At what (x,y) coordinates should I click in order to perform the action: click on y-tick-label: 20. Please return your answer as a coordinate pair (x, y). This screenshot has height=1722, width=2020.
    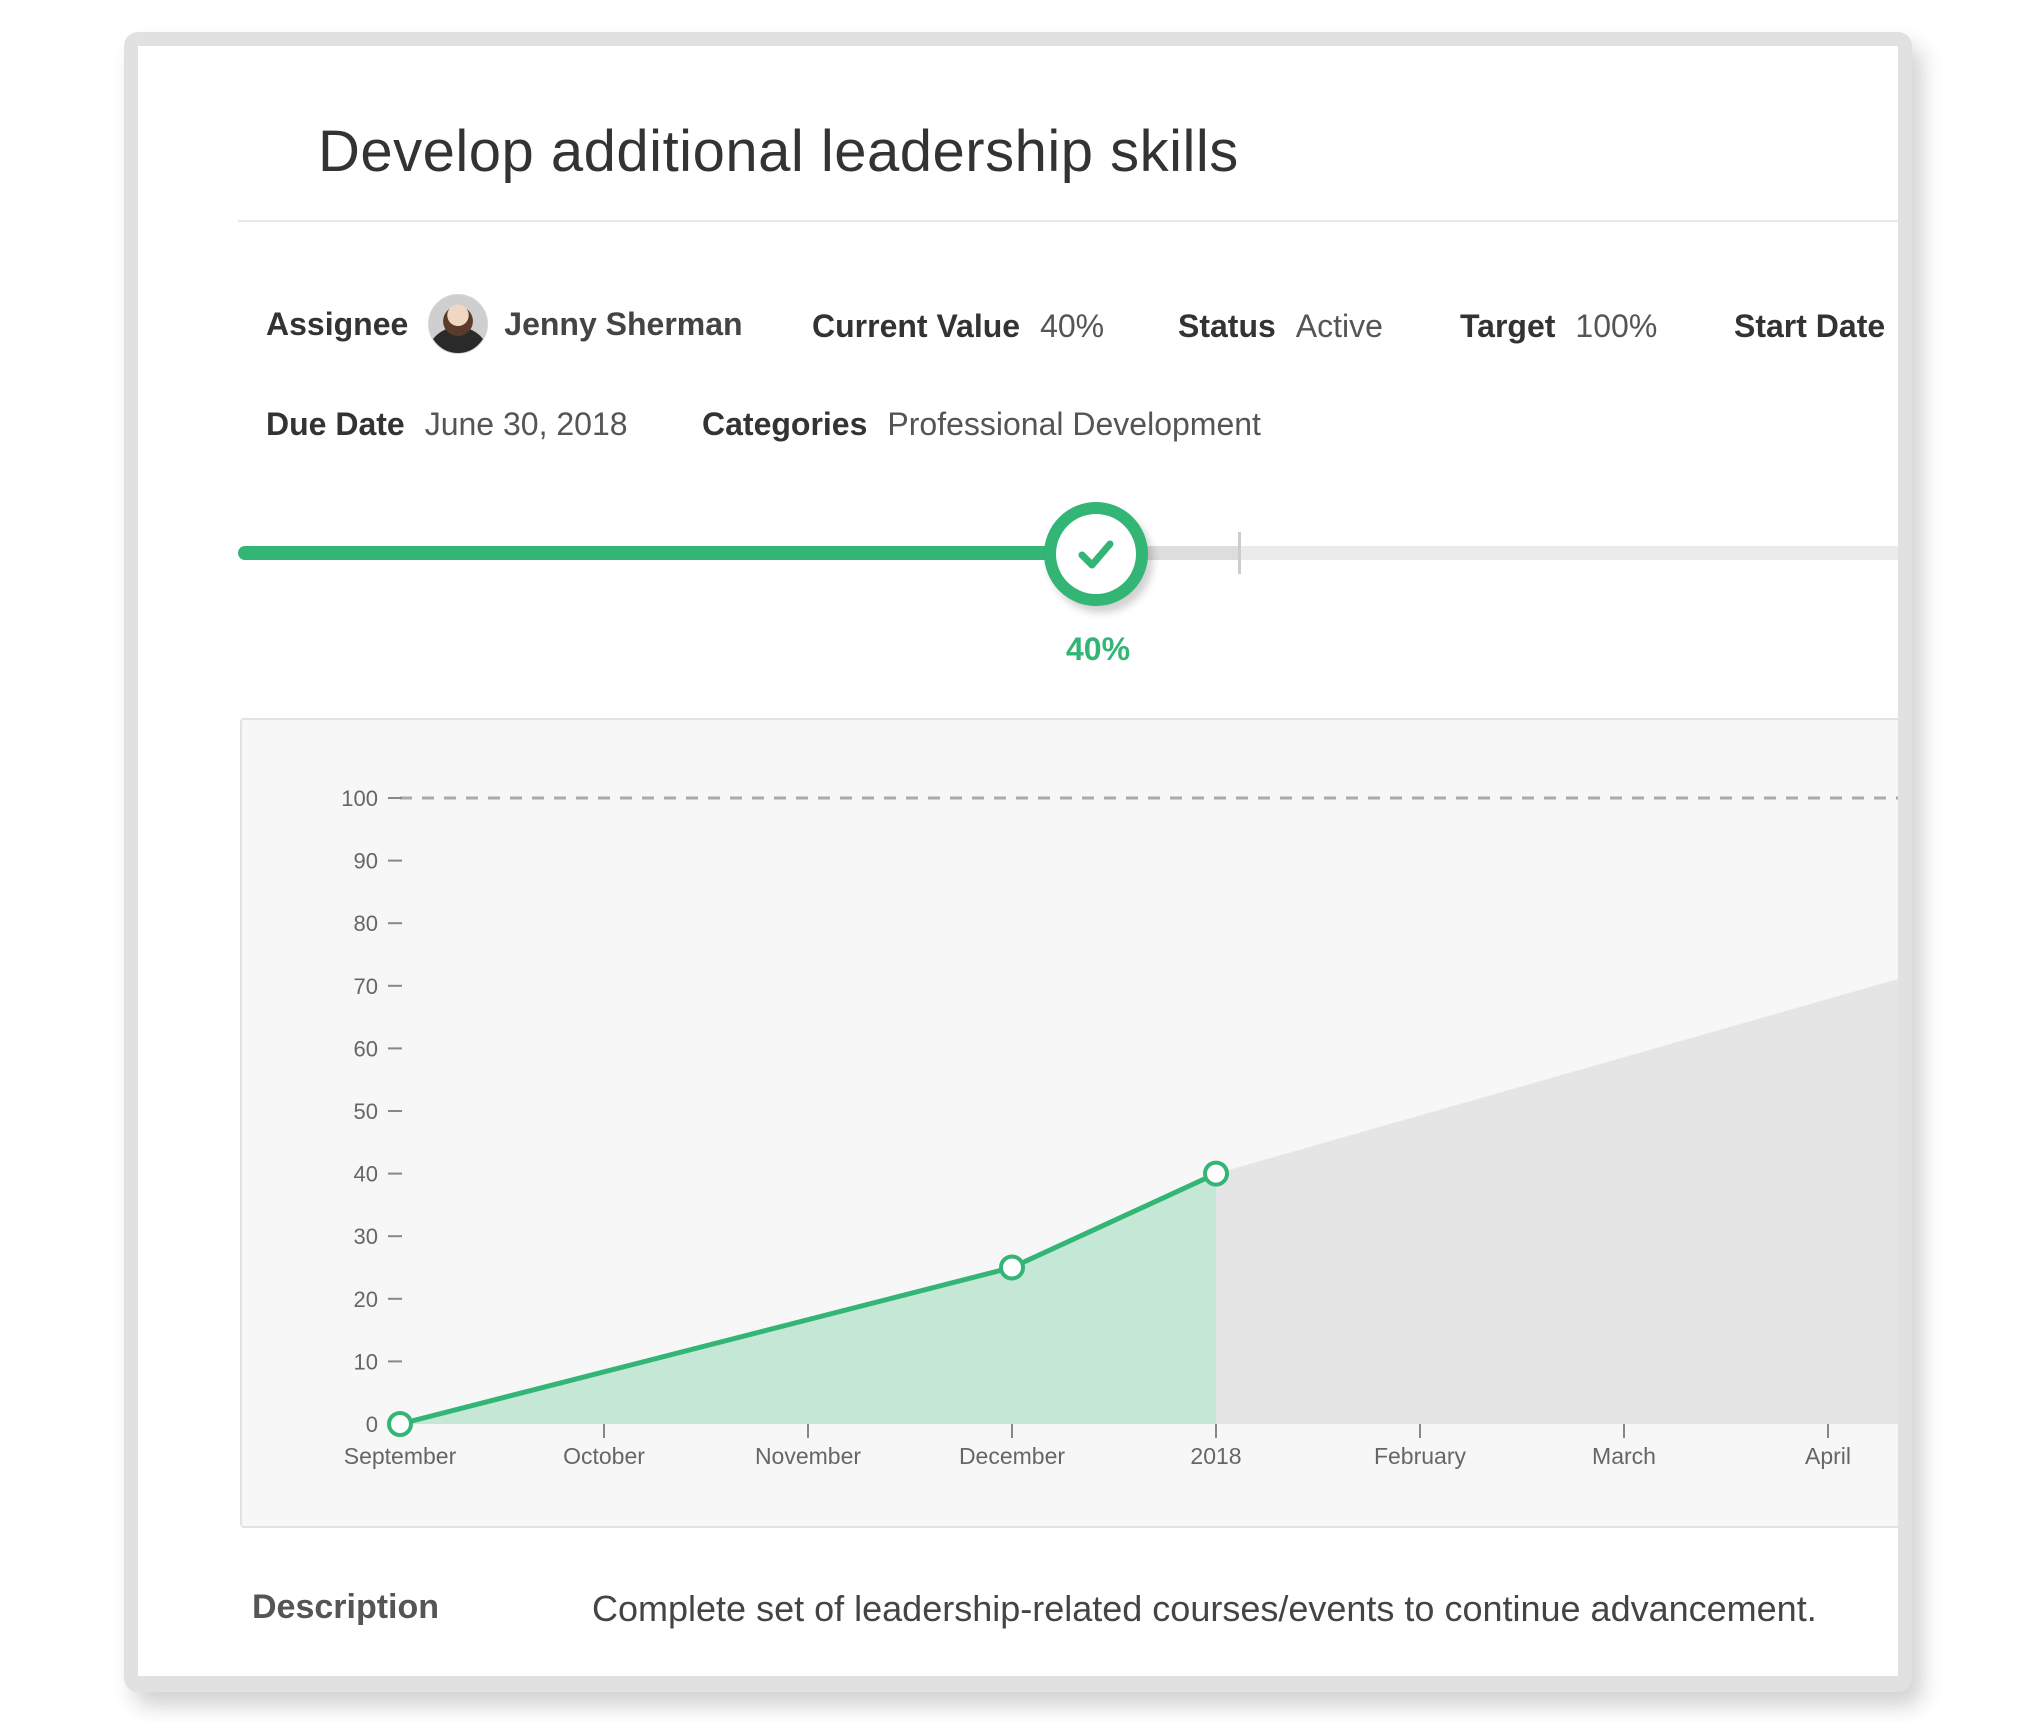
    Looking at the image, I should click on (366, 1299).